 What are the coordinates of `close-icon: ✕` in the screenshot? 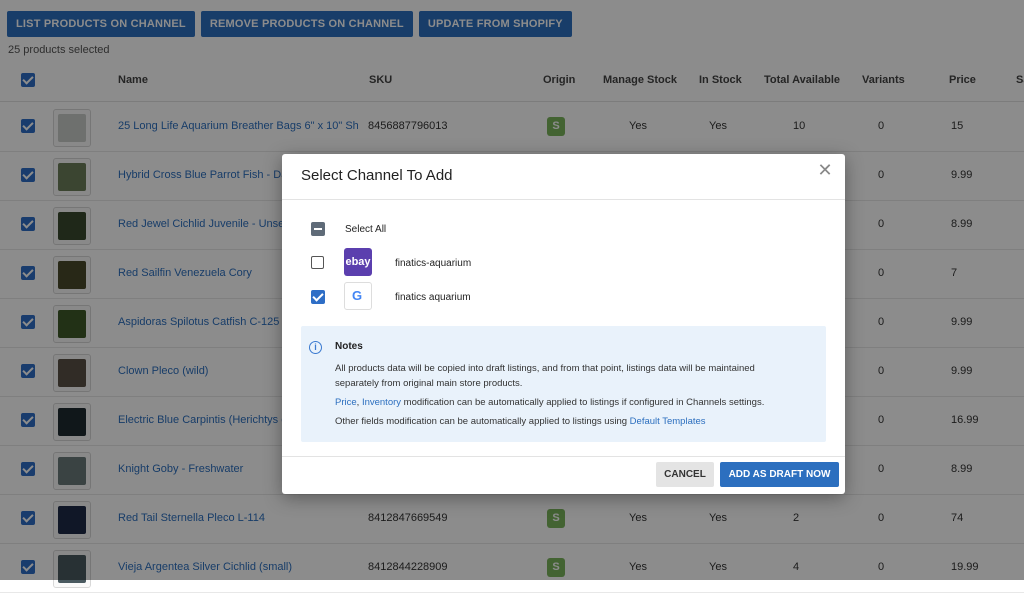 It's located at (825, 170).